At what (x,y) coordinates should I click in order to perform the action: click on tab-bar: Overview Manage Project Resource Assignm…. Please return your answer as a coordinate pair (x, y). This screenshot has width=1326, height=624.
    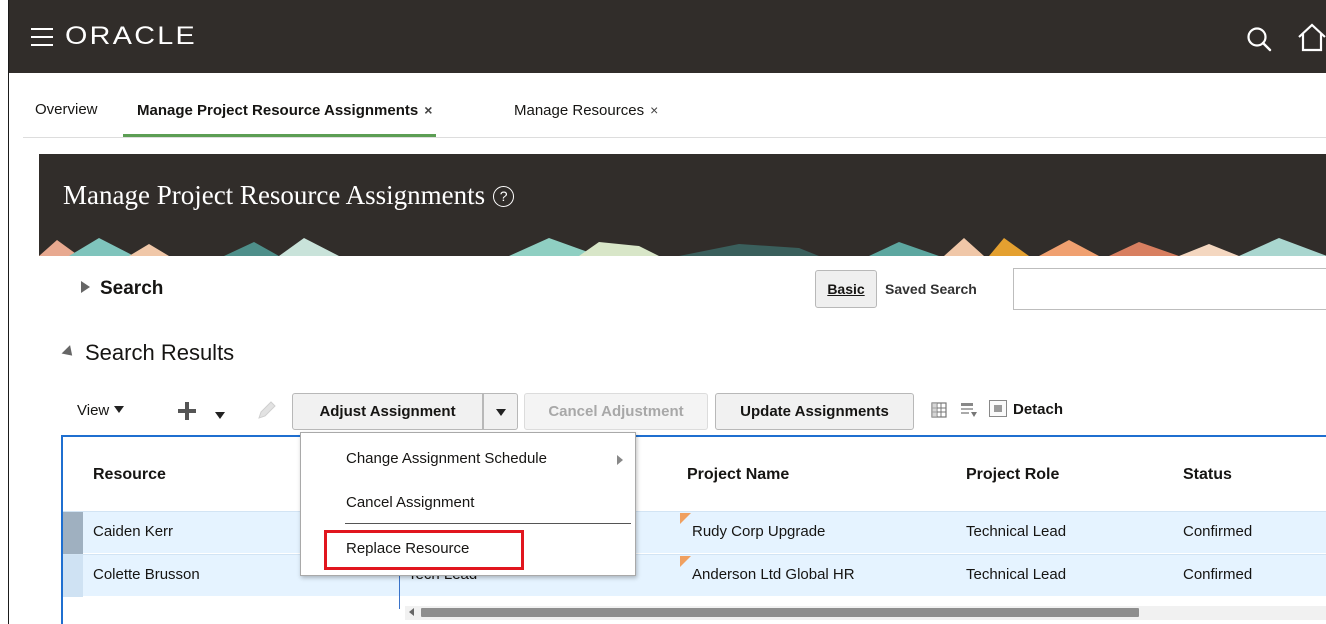
    Looking at the image, I should click on (667, 116).